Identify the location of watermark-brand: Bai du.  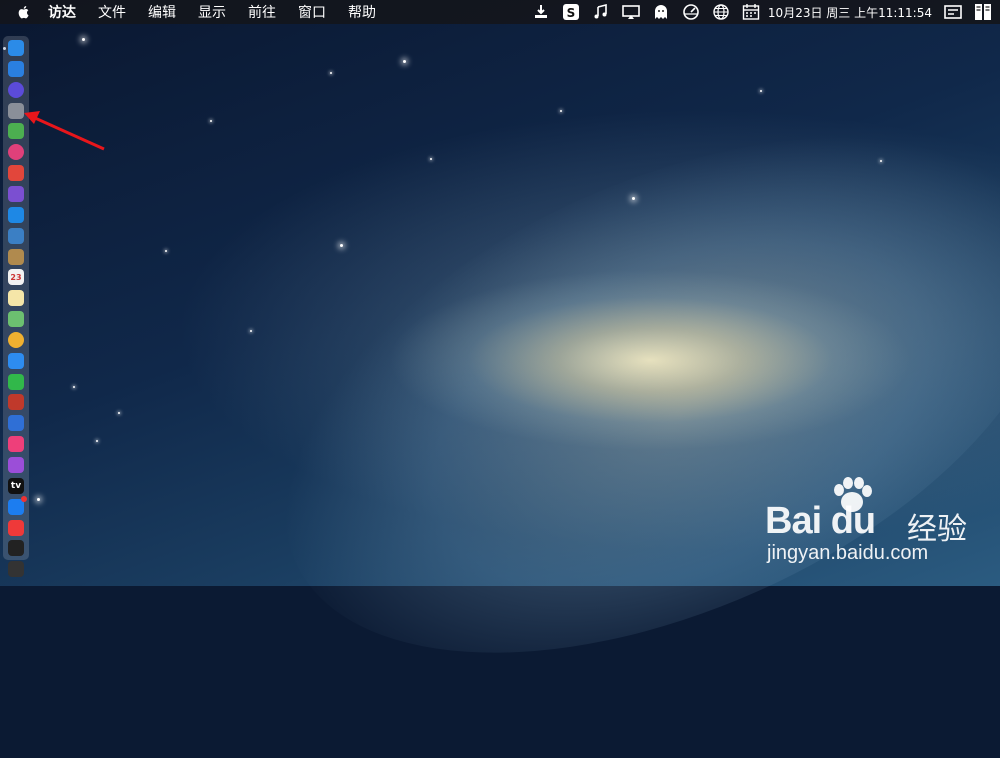
(820, 521).